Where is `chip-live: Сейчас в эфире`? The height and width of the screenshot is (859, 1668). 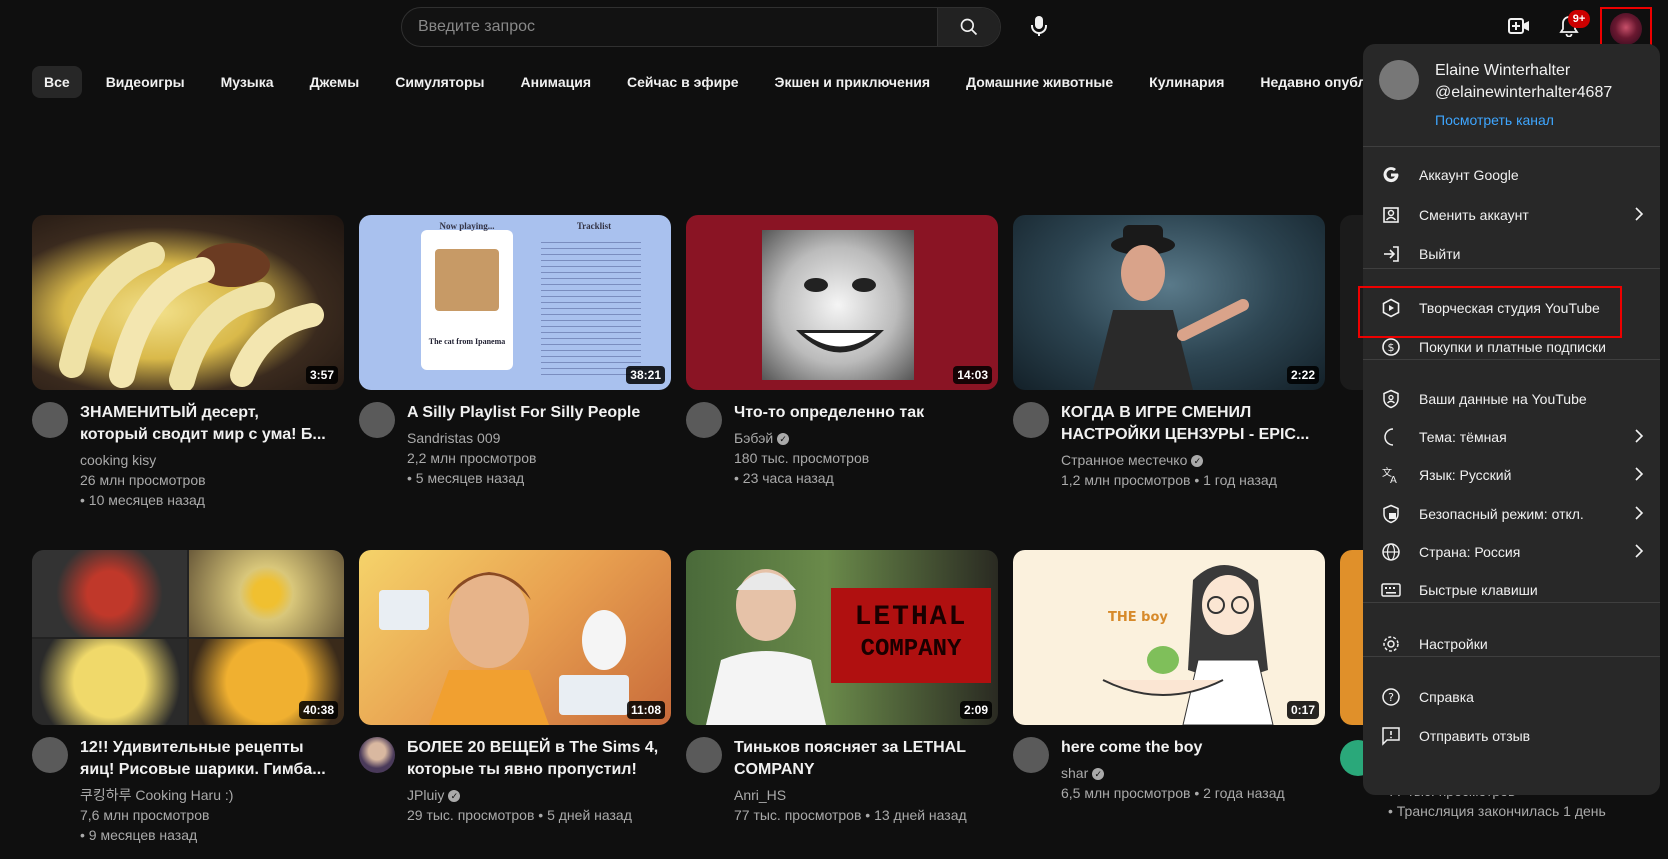
chip-live: Сейчас в эфире is located at coordinates (683, 82).